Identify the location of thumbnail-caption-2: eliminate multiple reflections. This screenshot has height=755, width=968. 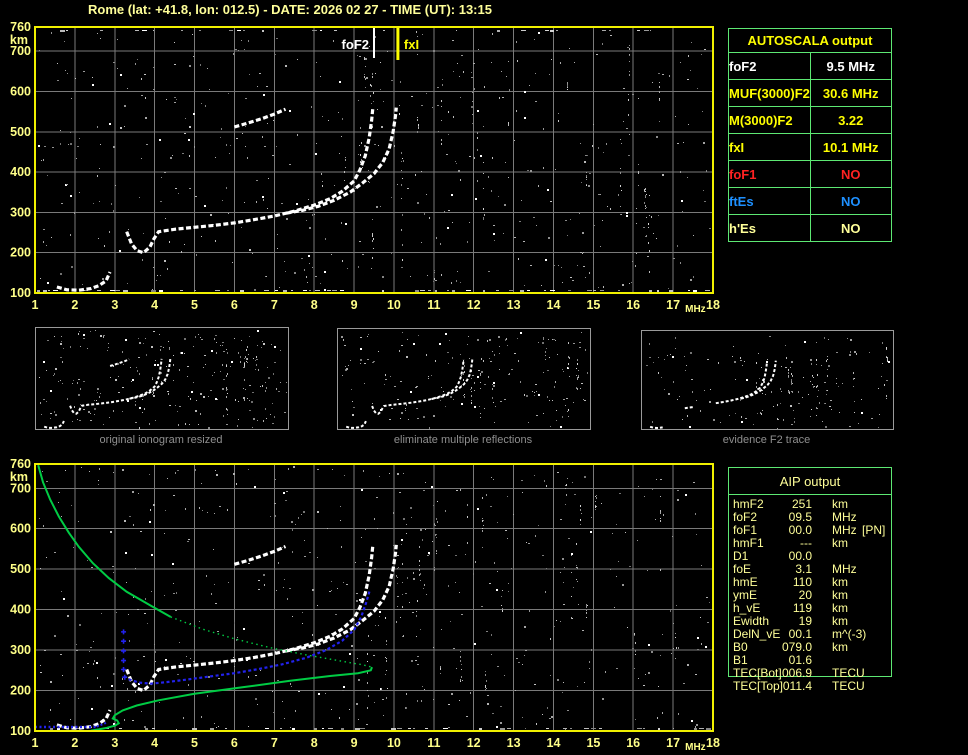
(463, 440).